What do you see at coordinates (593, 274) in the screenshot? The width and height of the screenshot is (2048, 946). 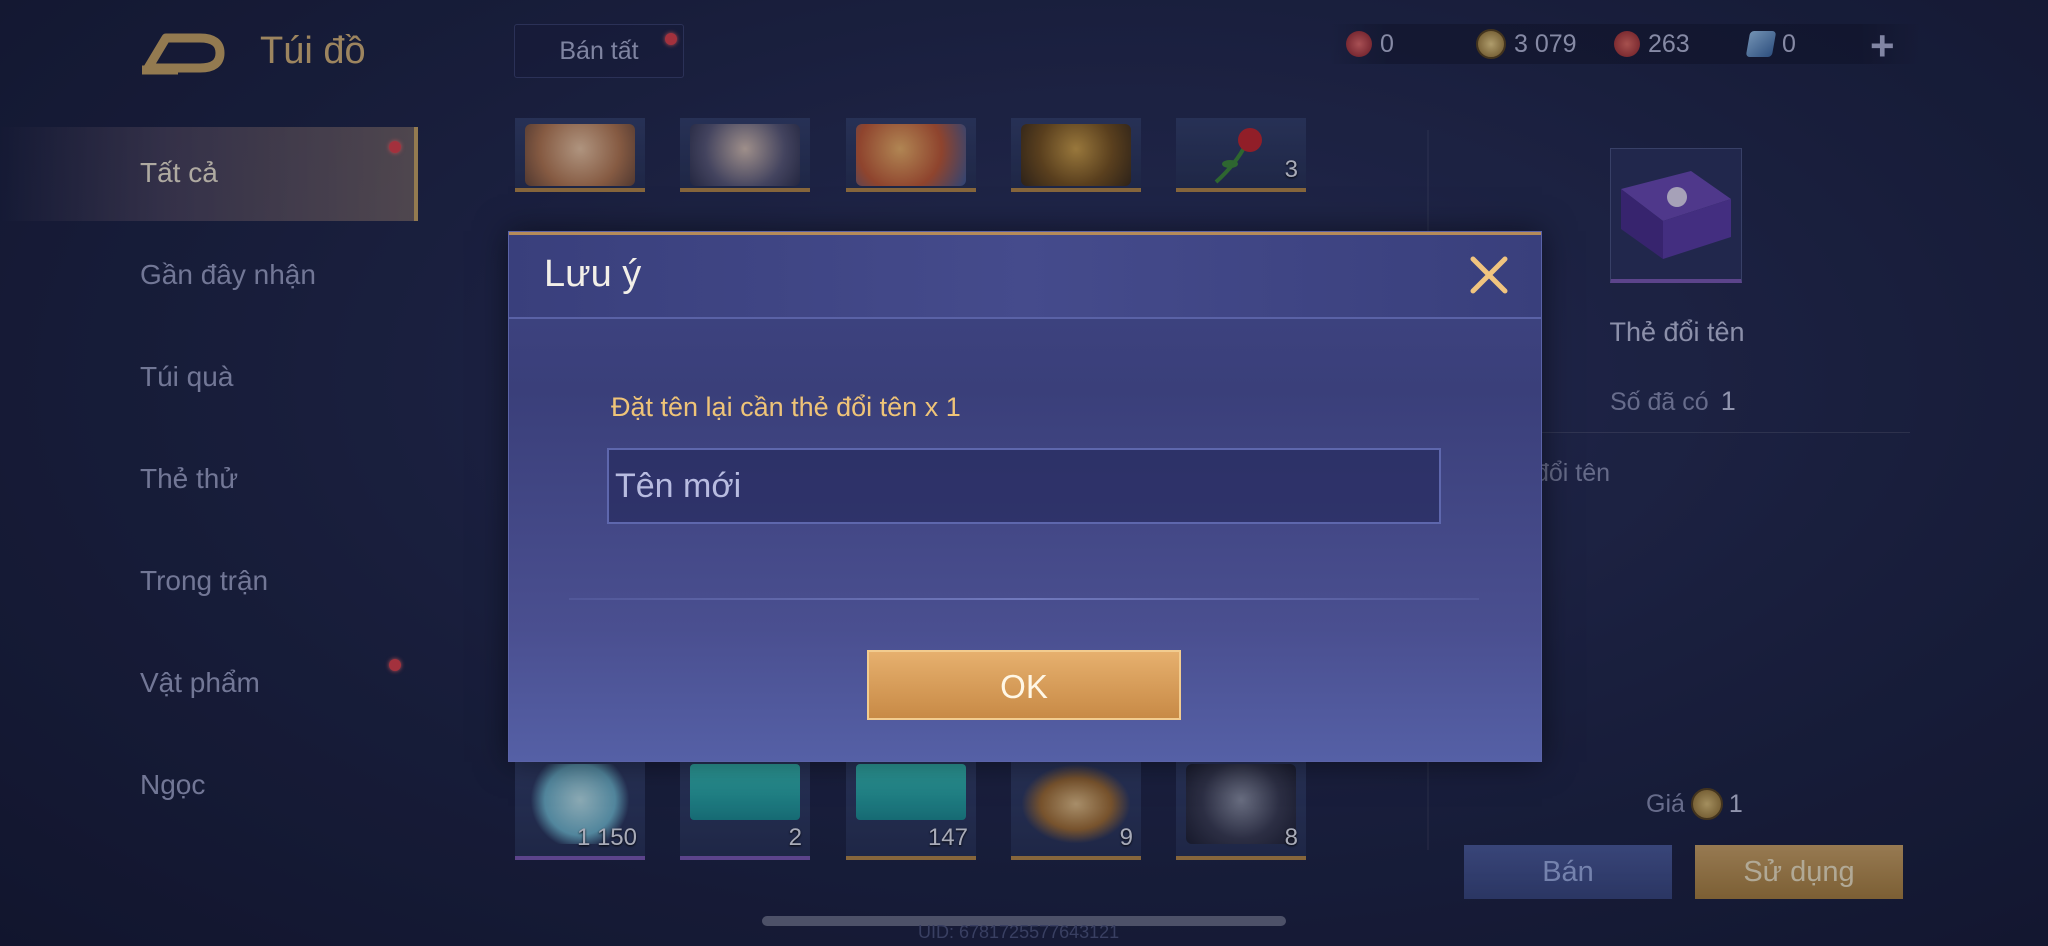 I see `dialog-title: Lưu ý` at bounding box center [593, 274].